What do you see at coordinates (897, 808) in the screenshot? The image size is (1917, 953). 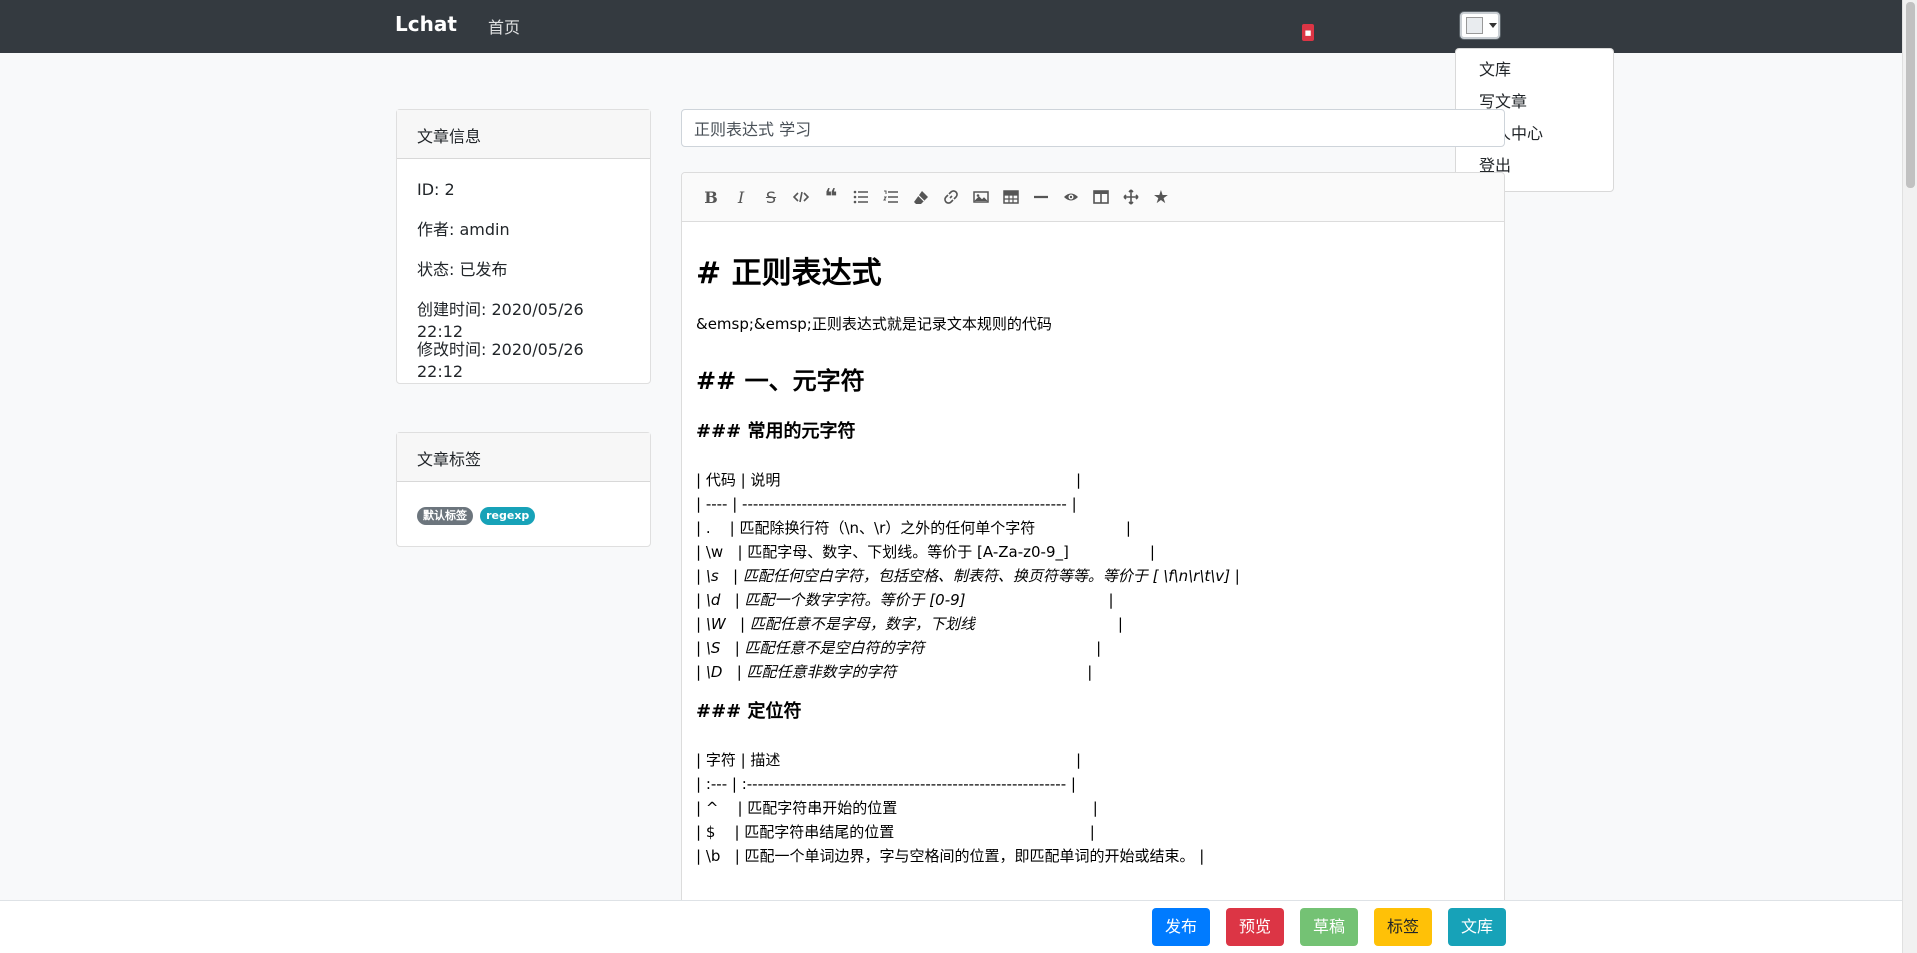 I see `md-table-line: | ^ | 匹配字符串开始的位置 |` at bounding box center [897, 808].